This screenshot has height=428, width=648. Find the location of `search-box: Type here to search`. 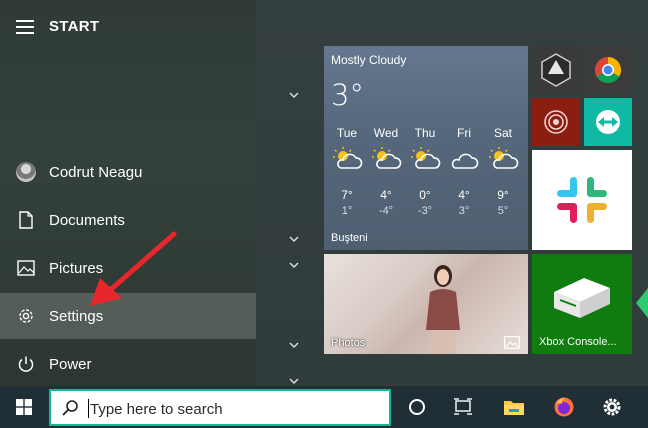

search-box: Type here to search is located at coordinates (220, 407).